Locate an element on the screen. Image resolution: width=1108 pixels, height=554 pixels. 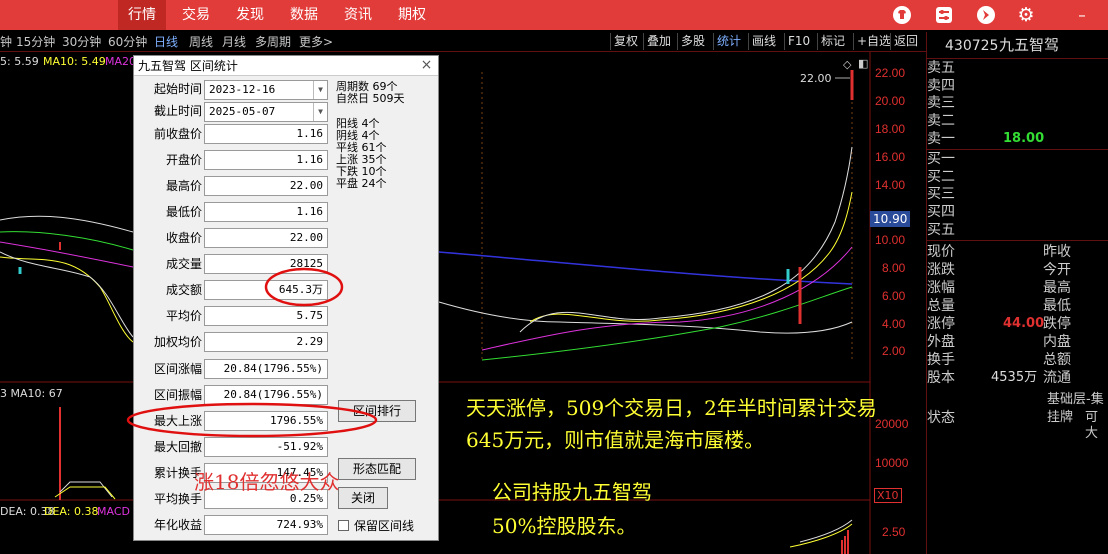
field-label: 年化收益 is located at coordinates (177, 525).